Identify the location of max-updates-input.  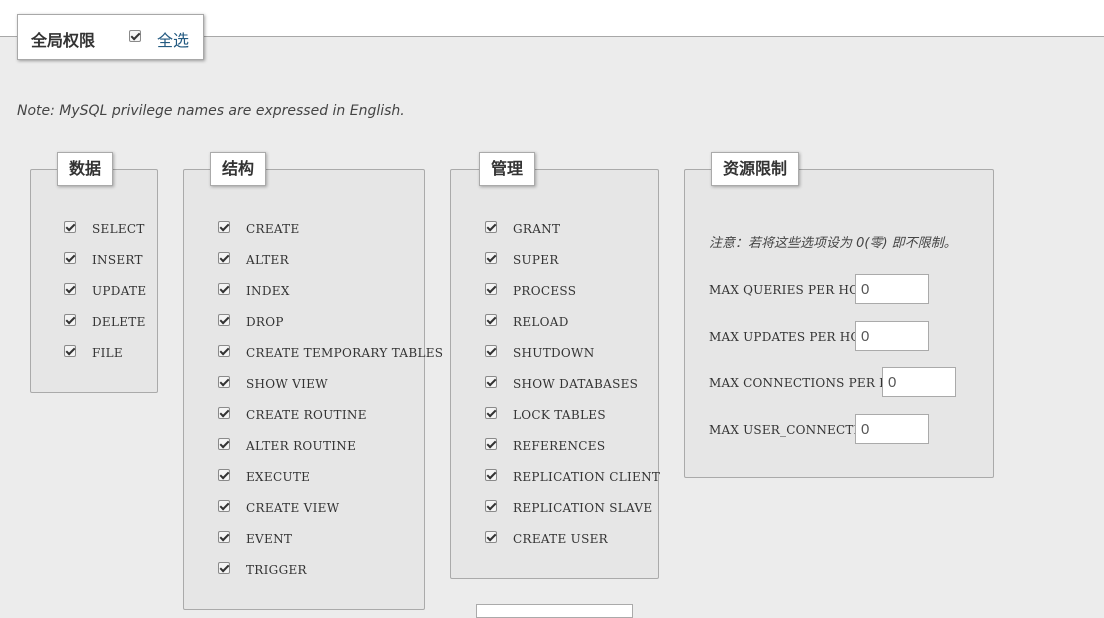
(892, 336).